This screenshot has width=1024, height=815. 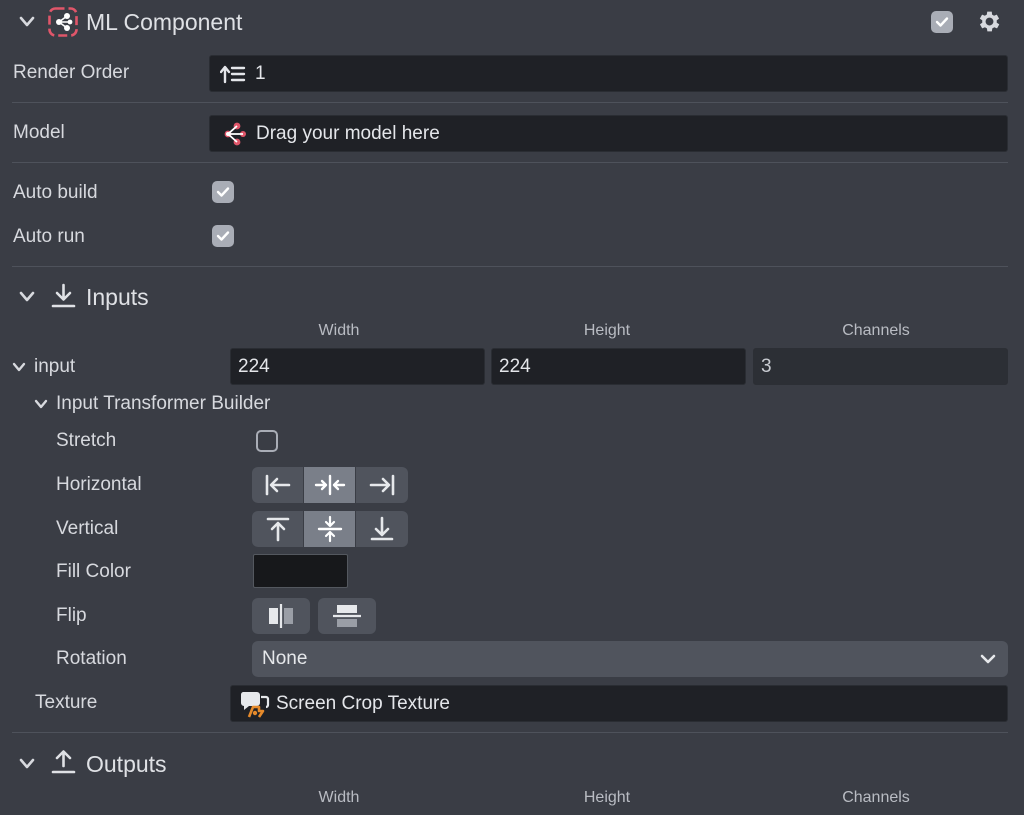 I want to click on collapse-outputs-chevron-down-icon, so click(x=27, y=764).